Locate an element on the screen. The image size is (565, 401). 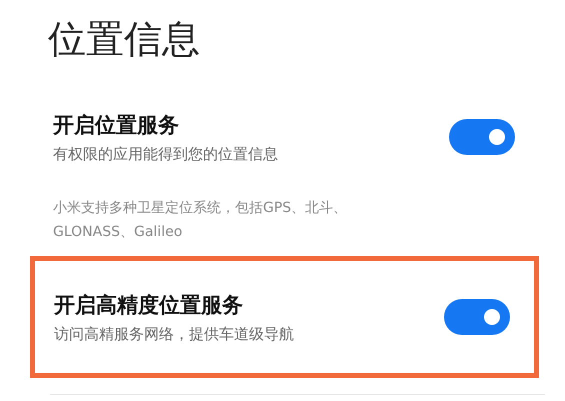
setting-label: 开启位置服务 is located at coordinates (116, 125).